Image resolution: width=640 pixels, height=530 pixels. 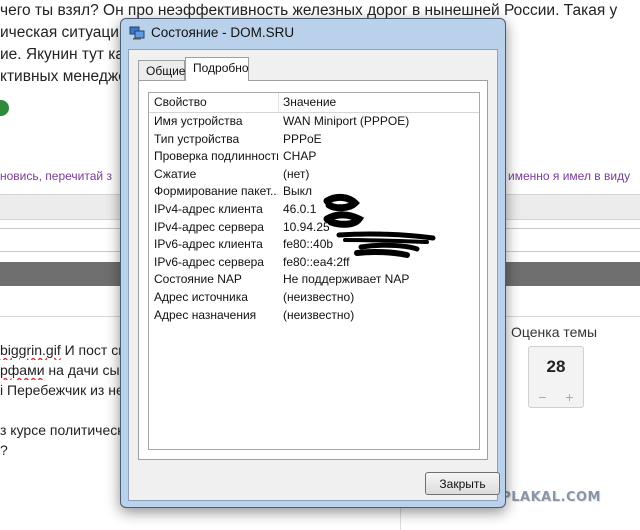 I want to click on value-cell: 10.94.25, so click(x=306, y=226).